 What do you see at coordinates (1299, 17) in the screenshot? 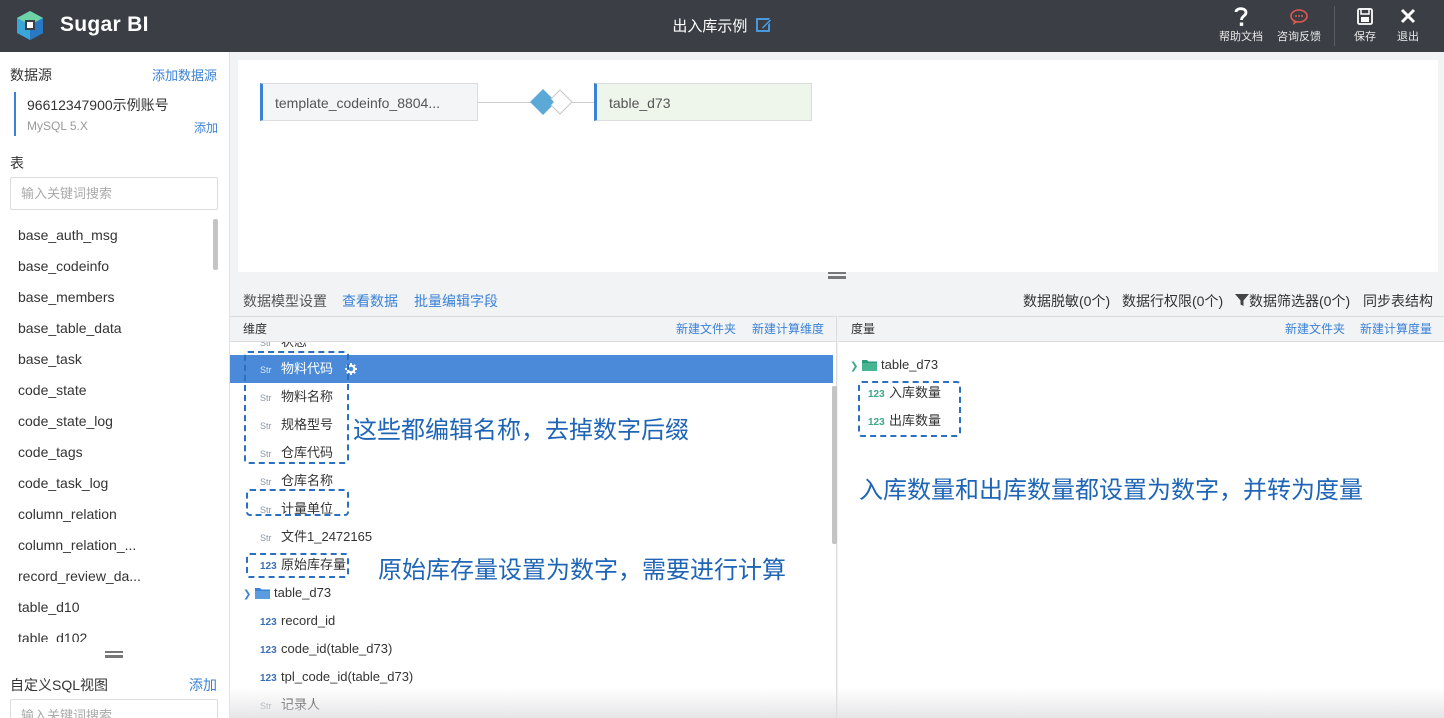
I see `chat-bubble-icon` at bounding box center [1299, 17].